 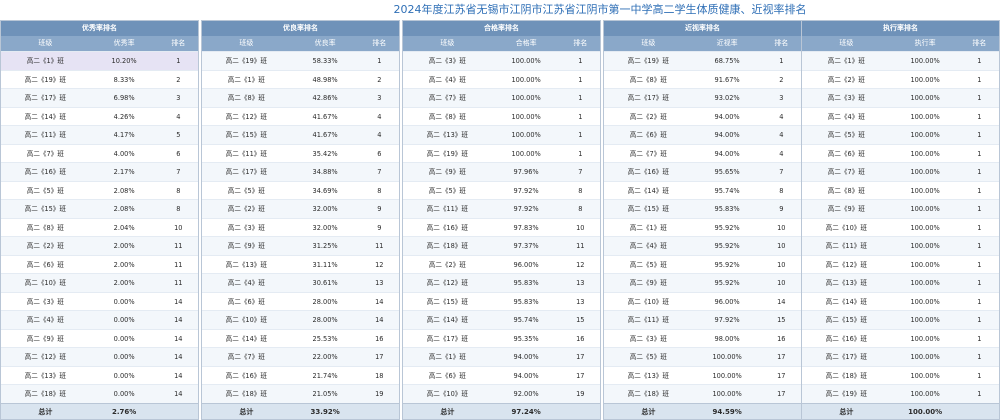 What do you see at coordinates (702, 375) in the screenshot?
I see `table-row: 高二《13》班 100.00% 17` at bounding box center [702, 375].